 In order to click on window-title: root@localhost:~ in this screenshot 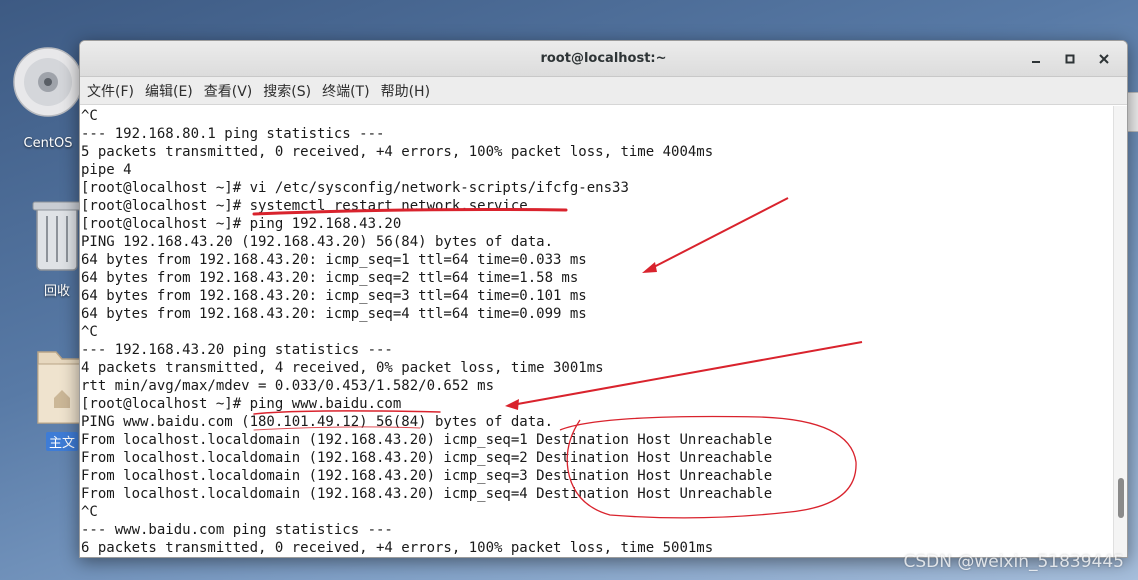, I will do `click(603, 58)`.